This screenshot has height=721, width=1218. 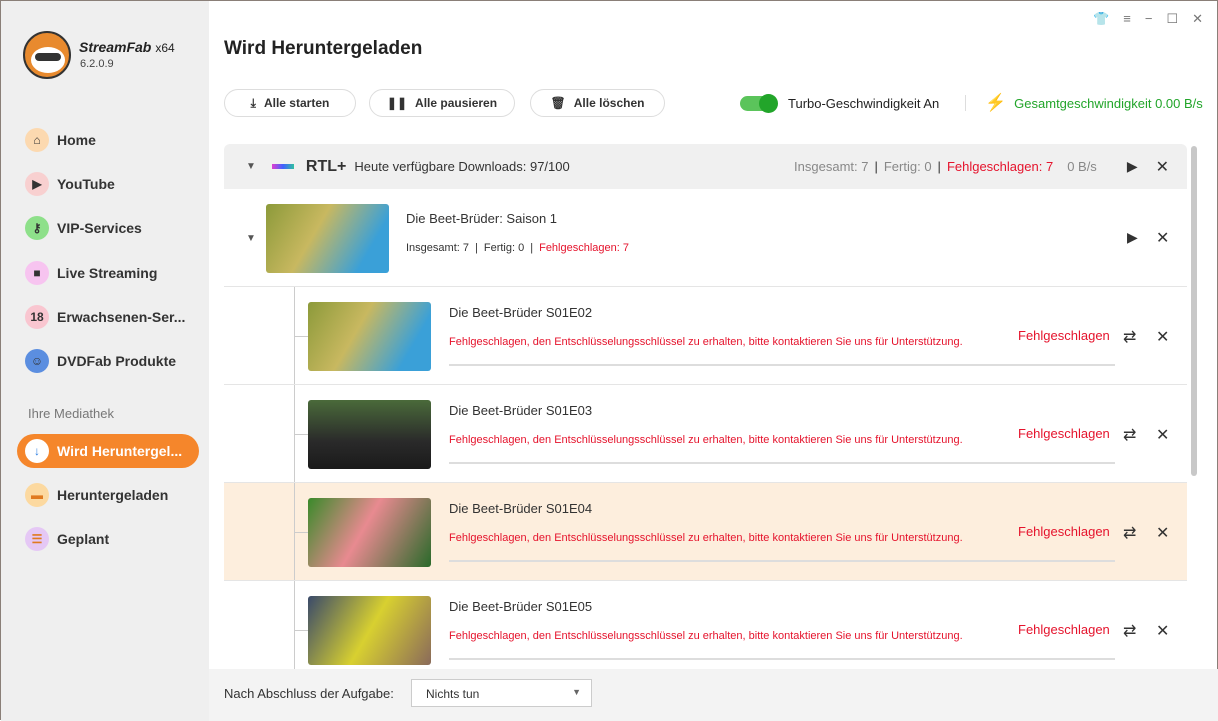 I want to click on sidebar-item-label: Heruntergeladen, so click(x=113, y=495).